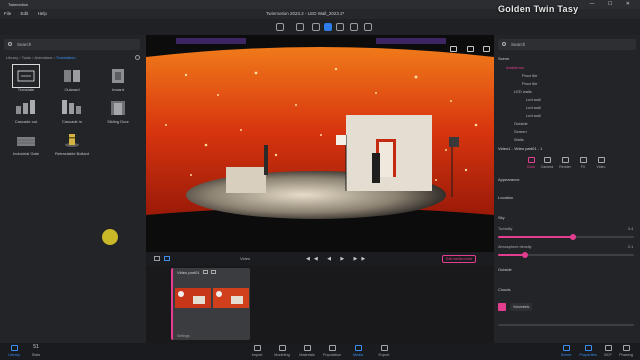  What do you see at coordinates (300, 27) in the screenshot?
I see `pen-icon` at bounding box center [300, 27].